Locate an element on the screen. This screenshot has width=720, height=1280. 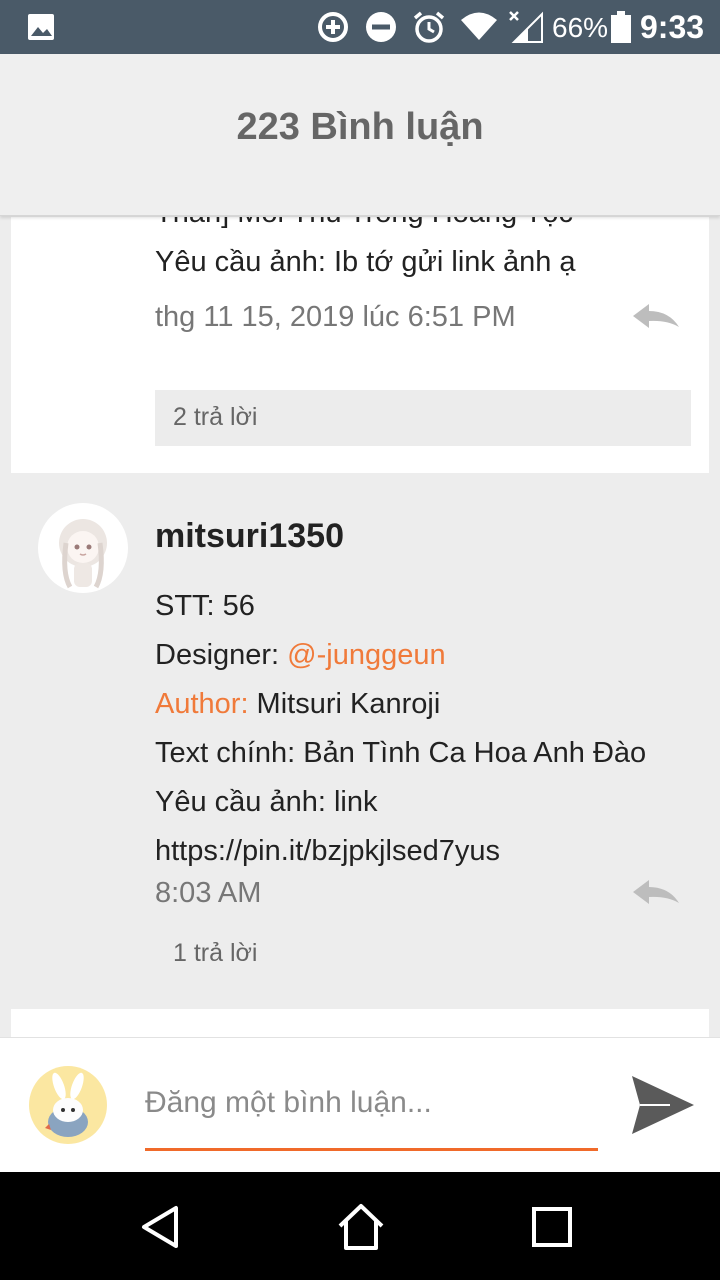
cellular-signal-icon is located at coordinates (526, 27).